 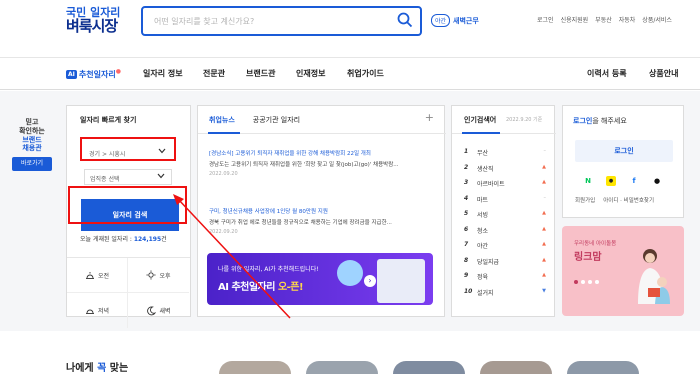 I want to click on time-evening: 저녁, so click(x=97, y=310).